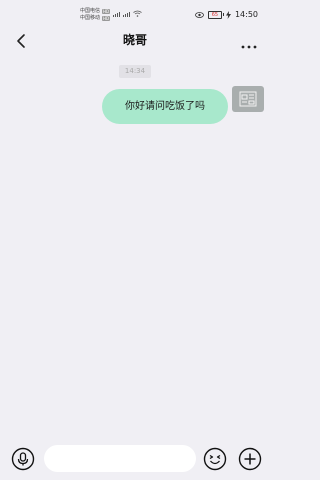 This screenshot has height=480, width=320. I want to click on status-right: 65 14:50, so click(226, 14).